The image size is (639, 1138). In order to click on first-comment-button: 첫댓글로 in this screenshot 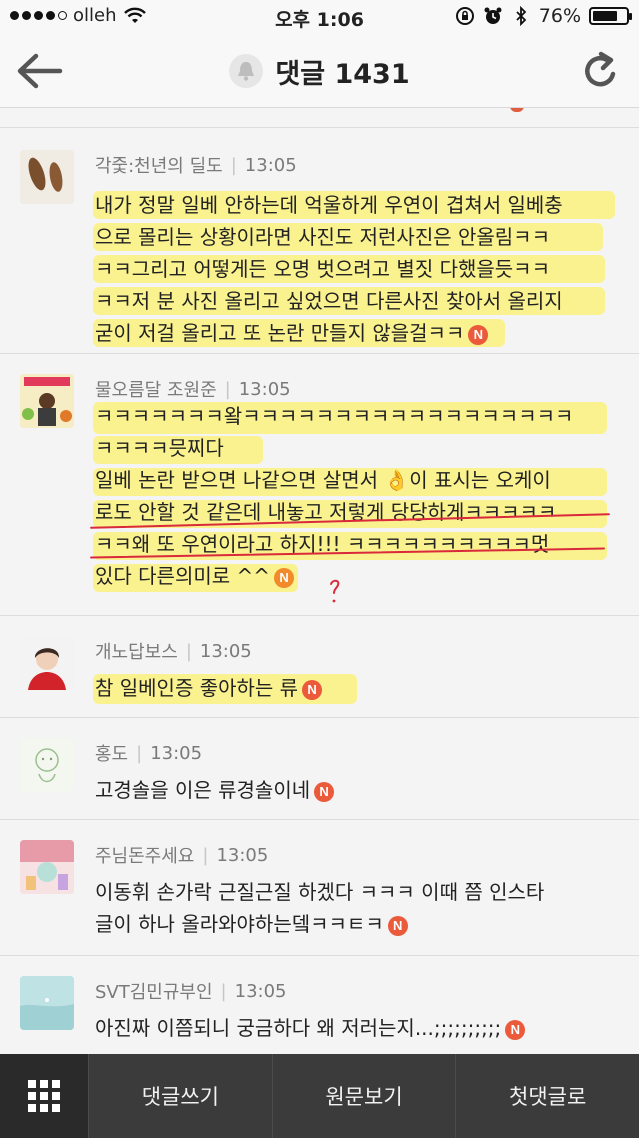, I will do `click(547, 1096)`.